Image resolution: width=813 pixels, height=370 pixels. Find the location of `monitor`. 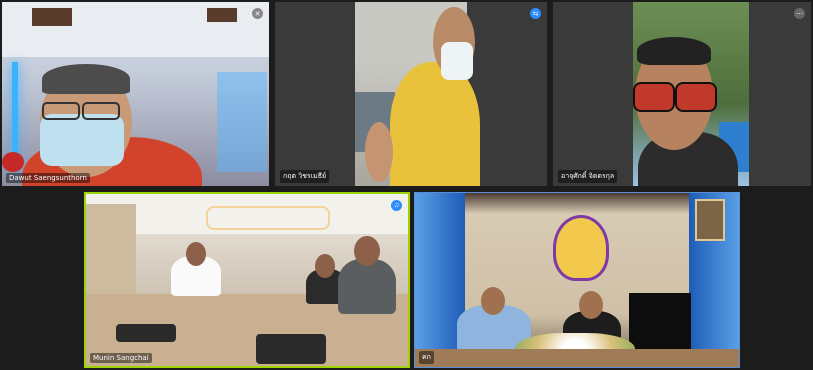

monitor is located at coordinates (660, 321).